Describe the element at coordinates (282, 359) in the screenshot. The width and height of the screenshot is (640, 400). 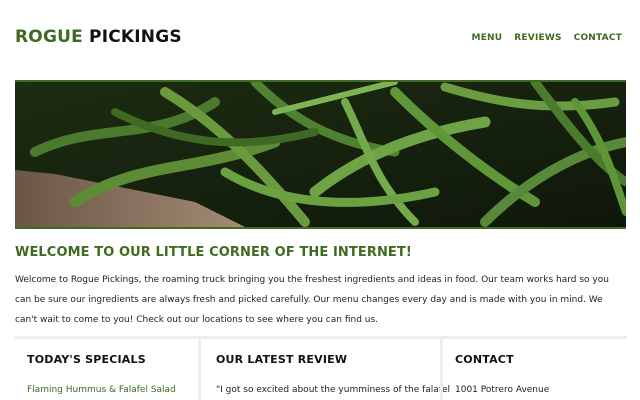
I see `review-heading: OUR LATEST REVIEW` at that location.